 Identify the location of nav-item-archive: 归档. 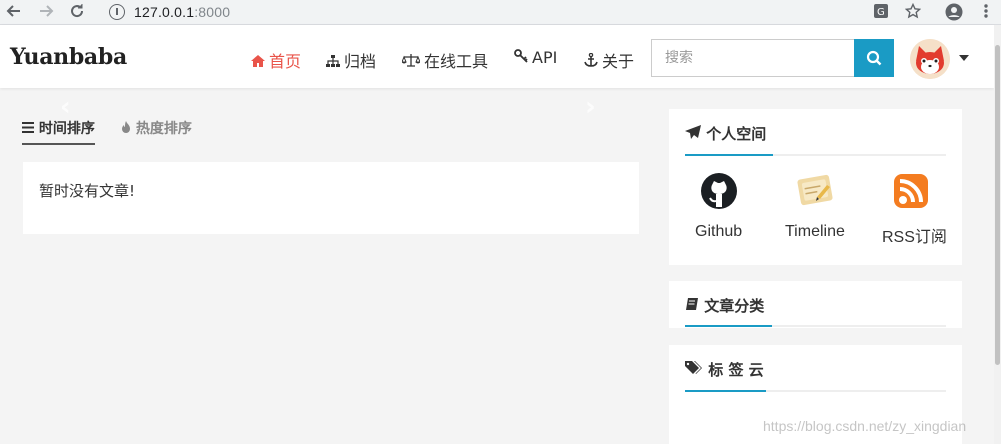
(351, 60).